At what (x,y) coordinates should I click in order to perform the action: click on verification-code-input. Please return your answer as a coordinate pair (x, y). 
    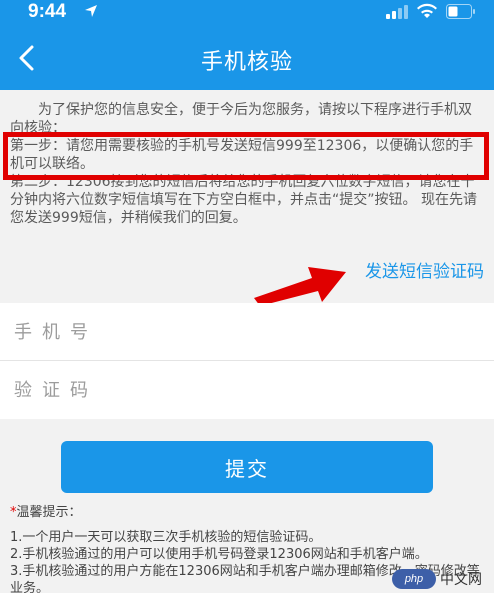
    Looking at the image, I should click on (249, 390).